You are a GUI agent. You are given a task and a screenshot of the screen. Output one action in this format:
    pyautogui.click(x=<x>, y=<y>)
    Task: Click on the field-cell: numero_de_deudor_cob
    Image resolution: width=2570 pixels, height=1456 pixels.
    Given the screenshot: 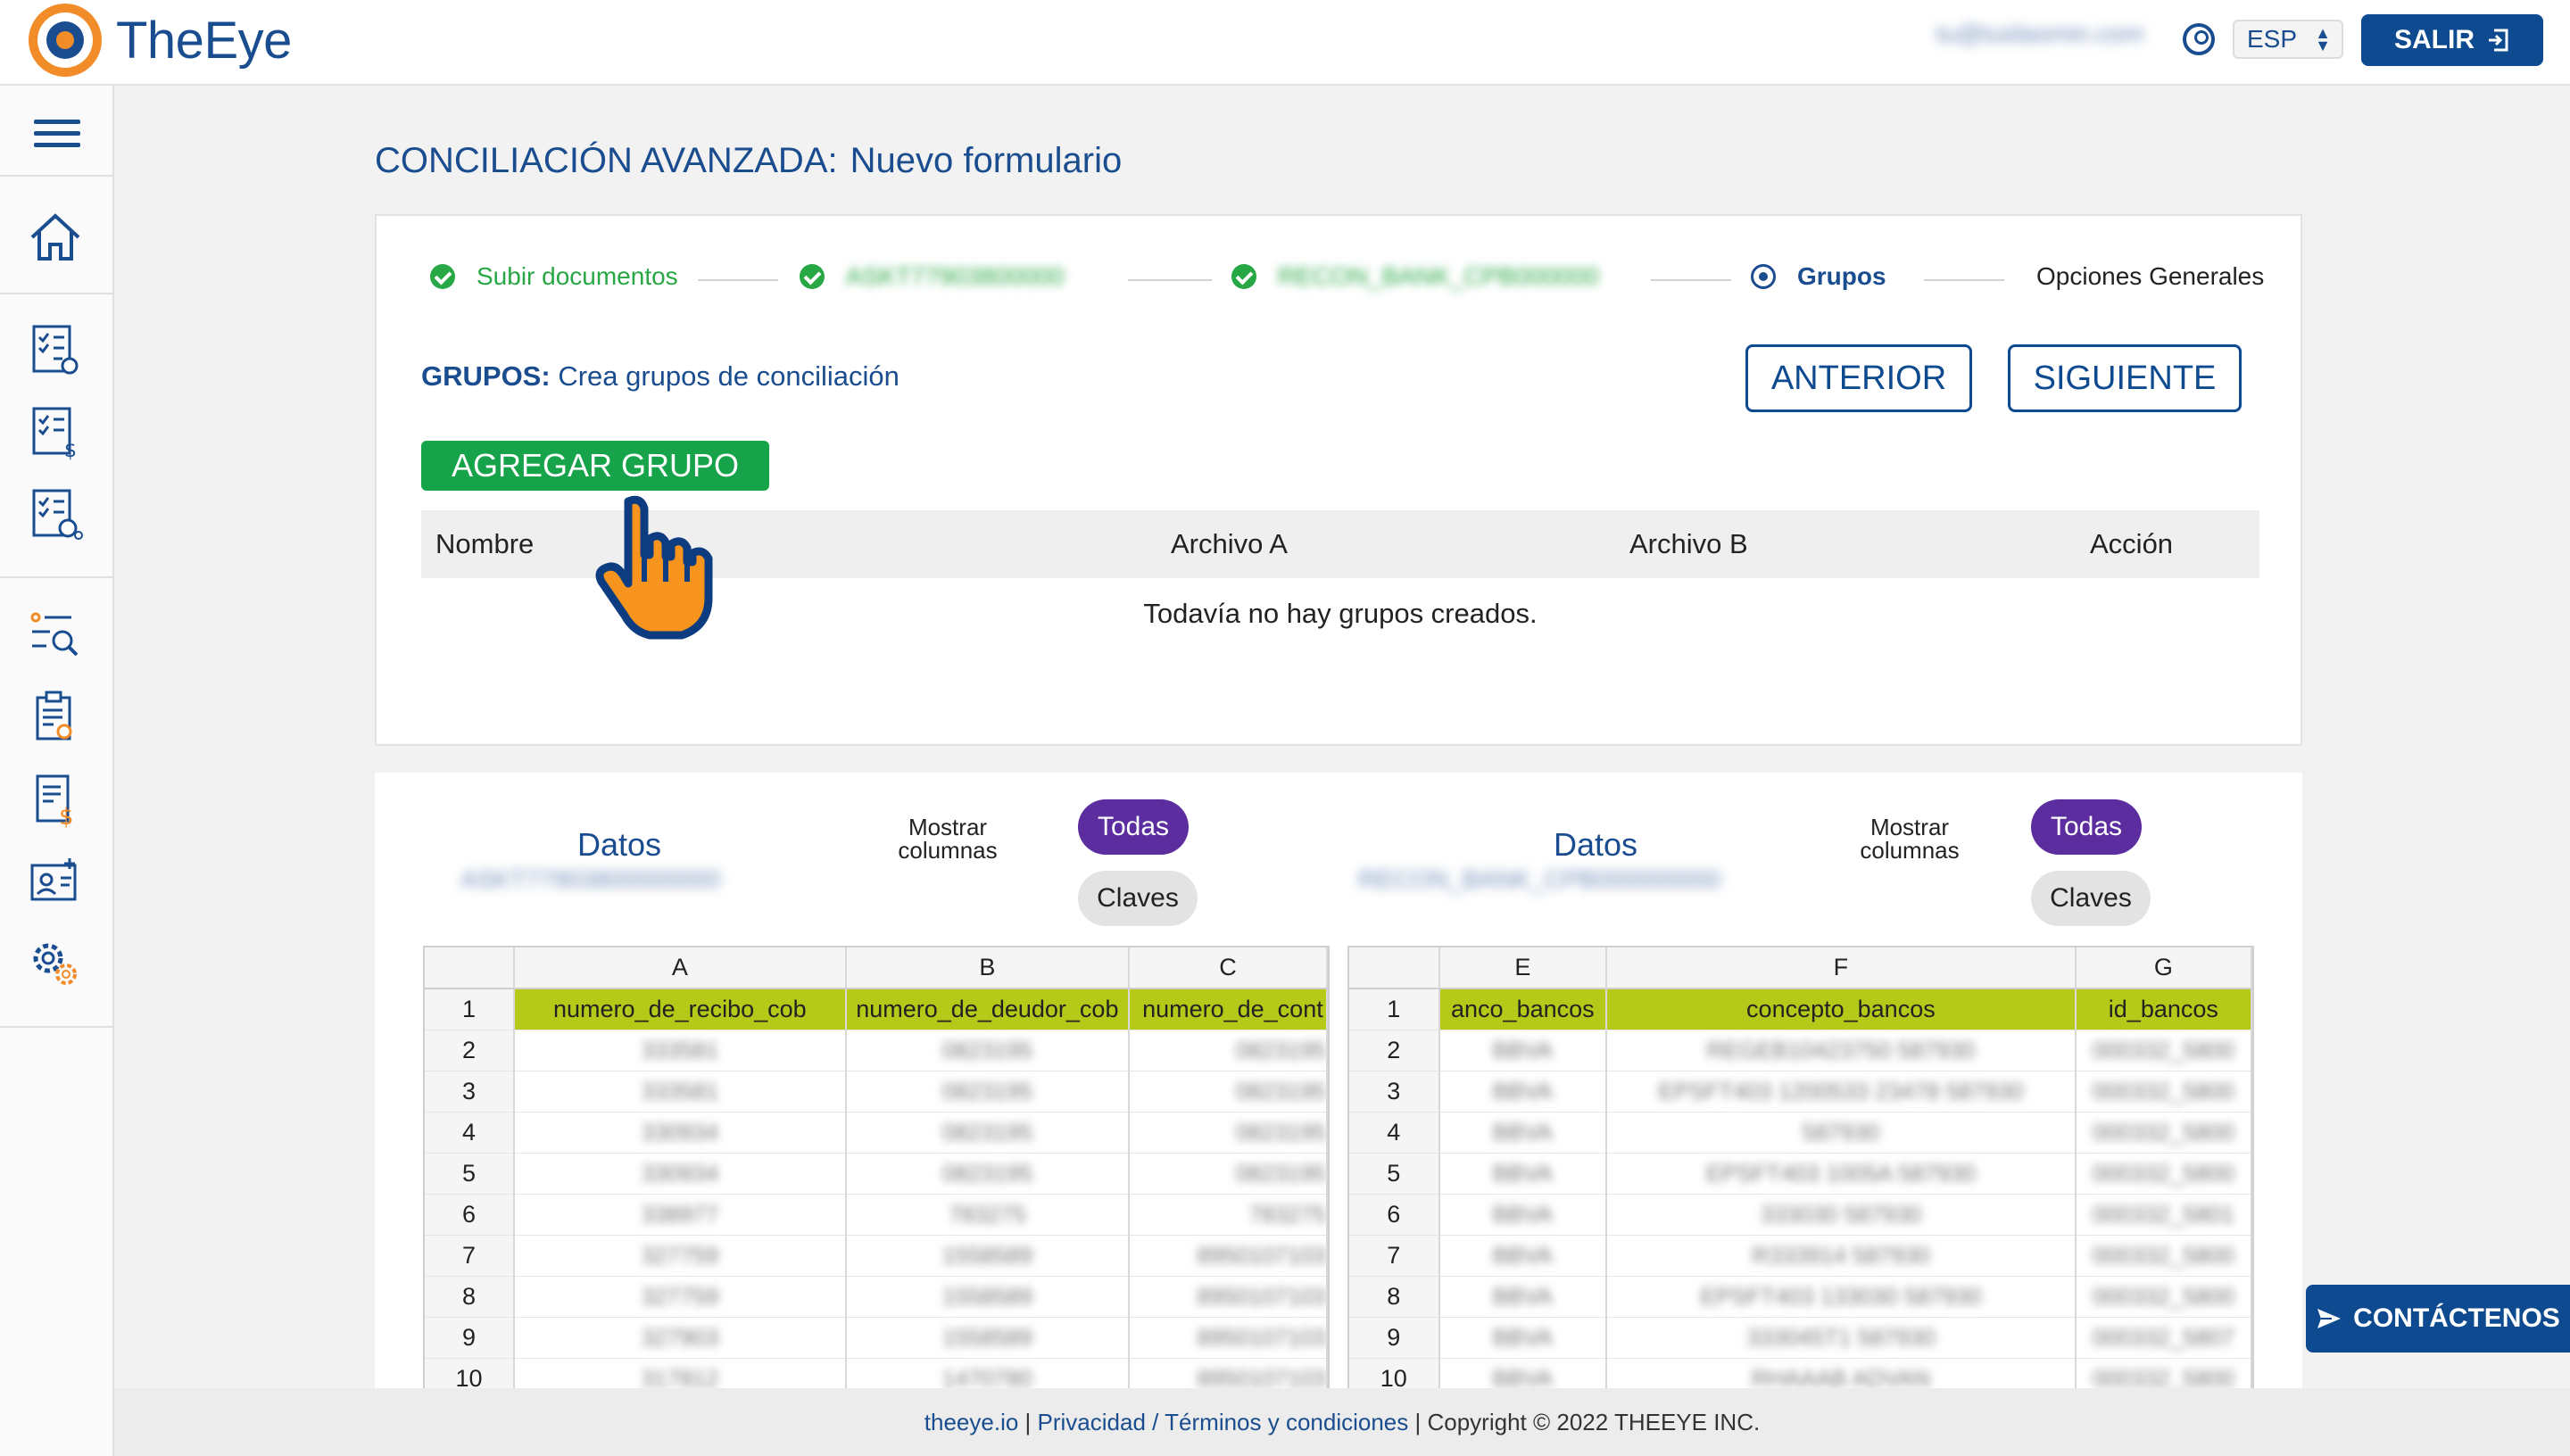 What is the action you would take?
    pyautogui.click(x=988, y=1010)
    